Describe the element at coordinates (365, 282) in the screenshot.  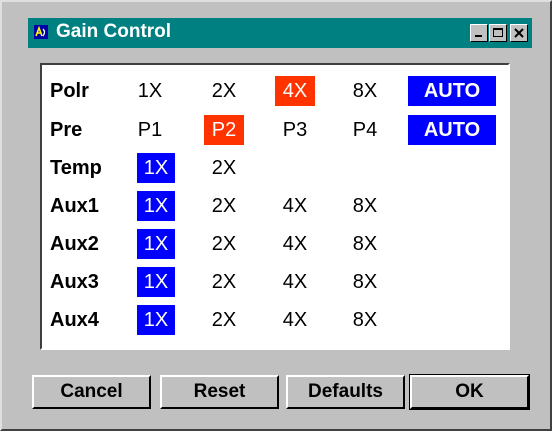
I see `aux3-option-8x: 8X` at that location.